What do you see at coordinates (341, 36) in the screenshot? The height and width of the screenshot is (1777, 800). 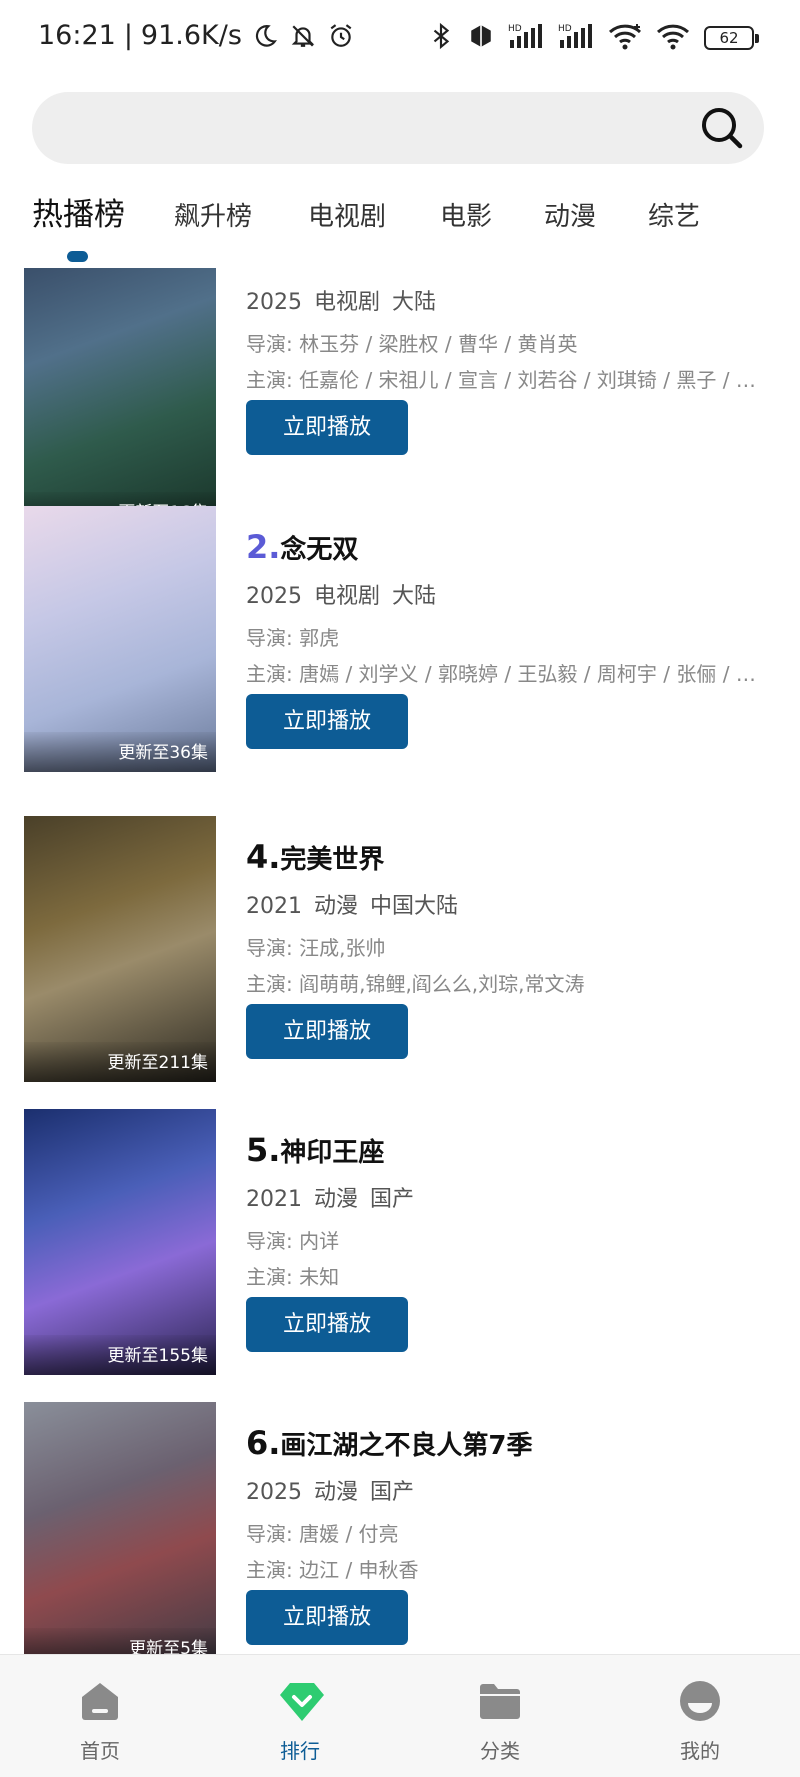 I see `alarm-icon` at bounding box center [341, 36].